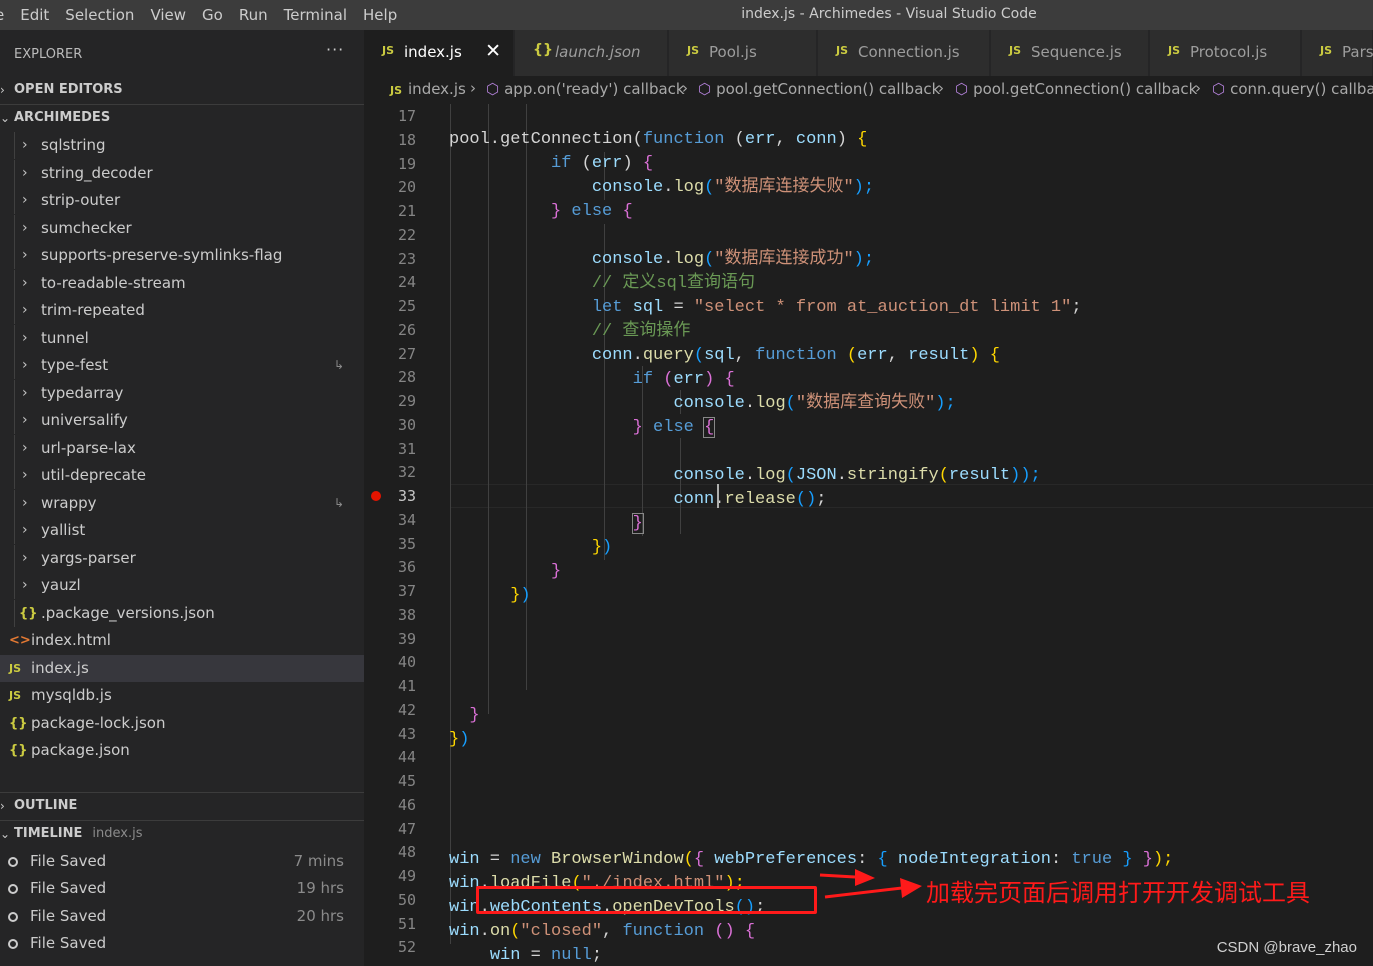 This screenshot has height=966, width=1373. I want to click on symbol-method-icon: ⬡, so click(493, 89).